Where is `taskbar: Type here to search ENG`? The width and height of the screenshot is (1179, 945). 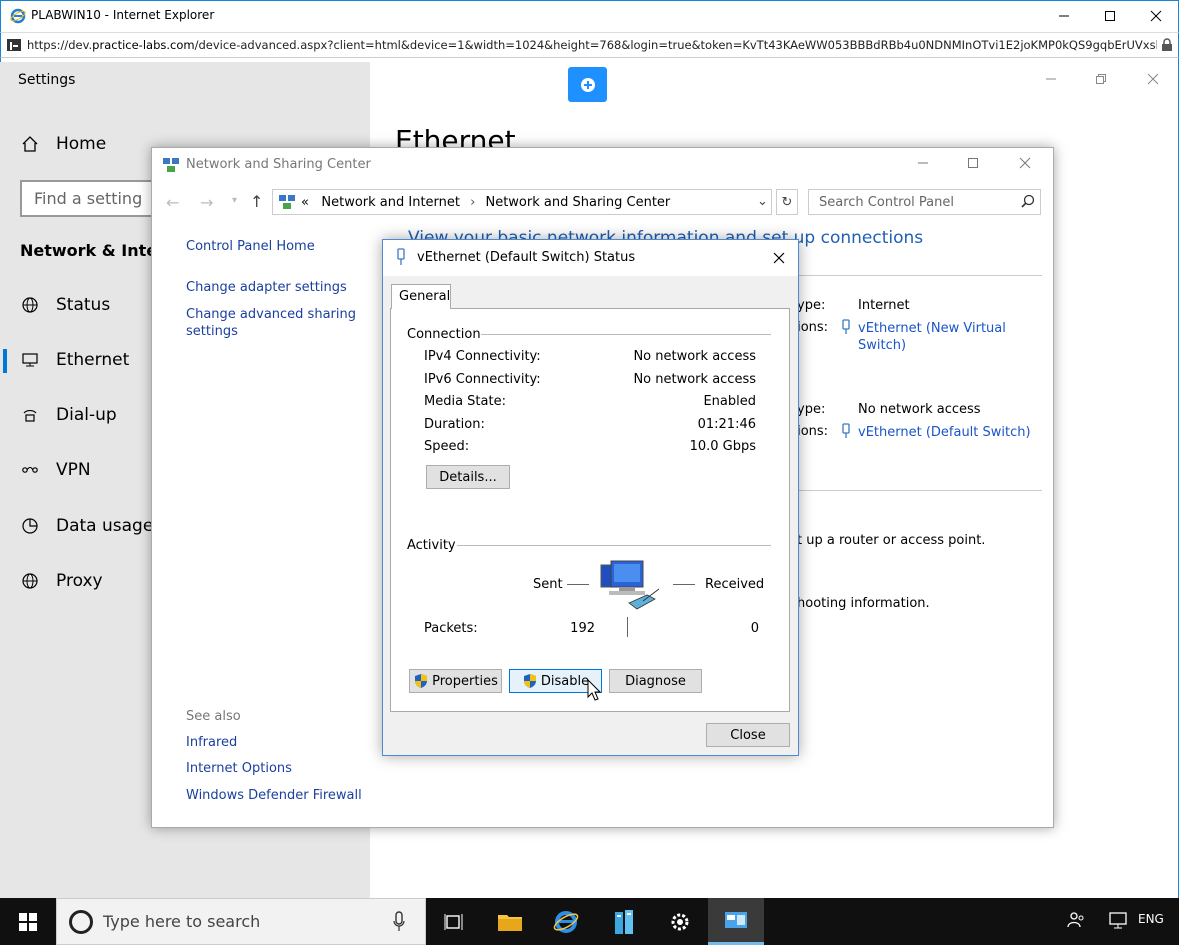 taskbar: Type here to search ENG is located at coordinates (589, 921).